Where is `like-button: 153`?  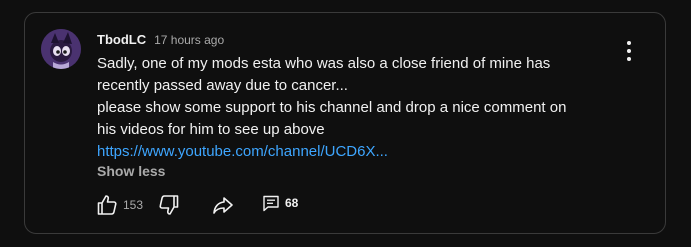 like-button: 153 is located at coordinates (119, 205).